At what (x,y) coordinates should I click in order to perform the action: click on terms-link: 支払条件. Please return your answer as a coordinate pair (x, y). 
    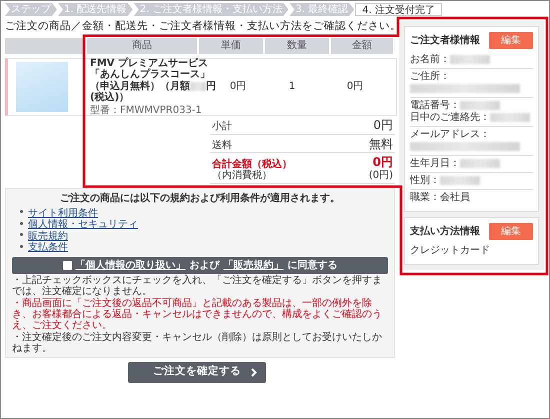
    Looking at the image, I should click on (48, 248).